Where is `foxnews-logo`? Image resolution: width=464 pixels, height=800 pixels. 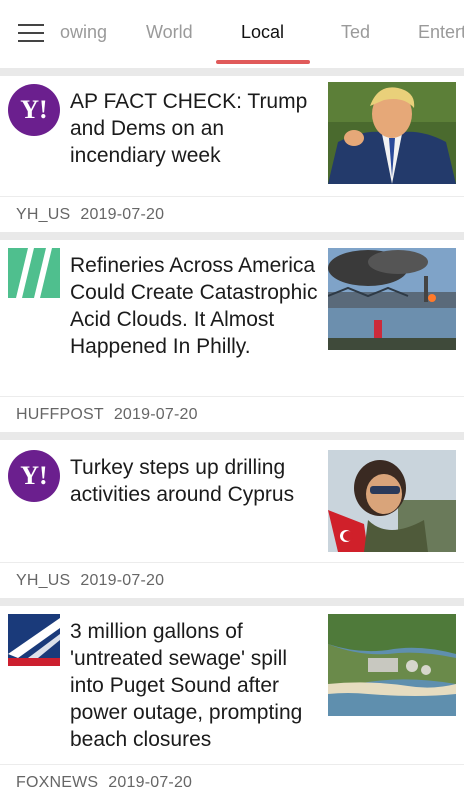
foxnews-logo is located at coordinates (34, 640).